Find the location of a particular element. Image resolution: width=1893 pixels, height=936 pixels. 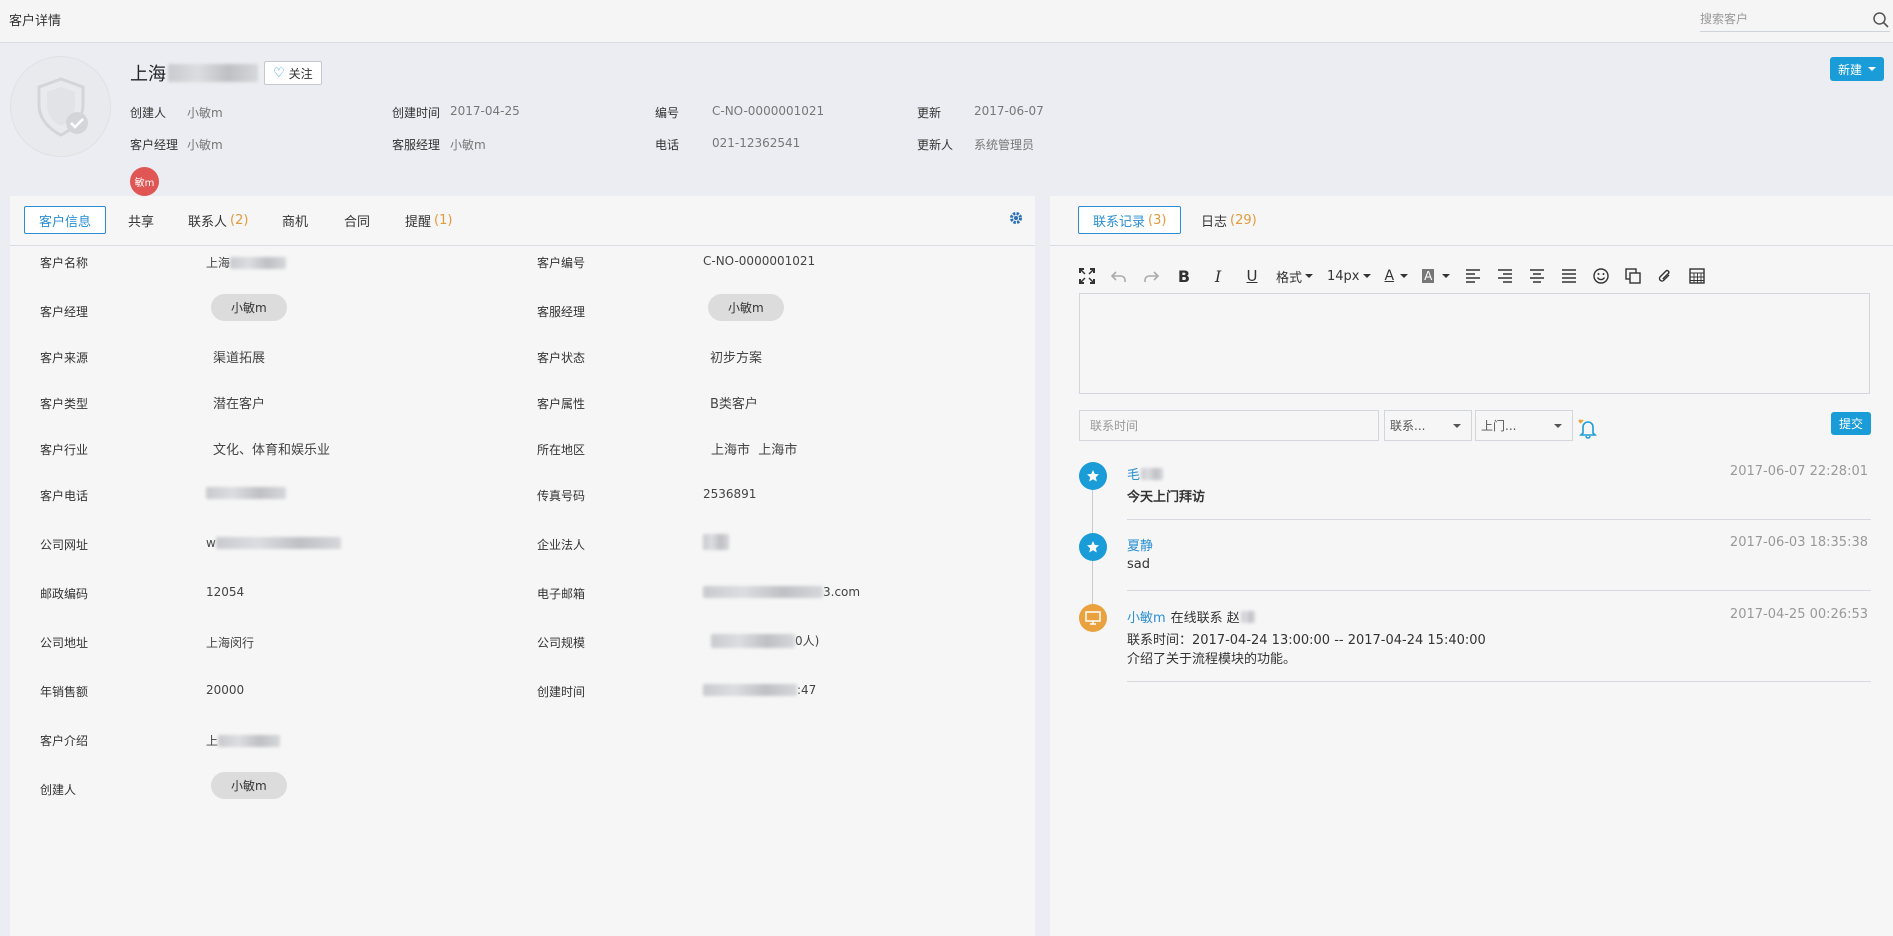

timeline-time: 2017-06-03 18:35:38 is located at coordinates (1798, 542).